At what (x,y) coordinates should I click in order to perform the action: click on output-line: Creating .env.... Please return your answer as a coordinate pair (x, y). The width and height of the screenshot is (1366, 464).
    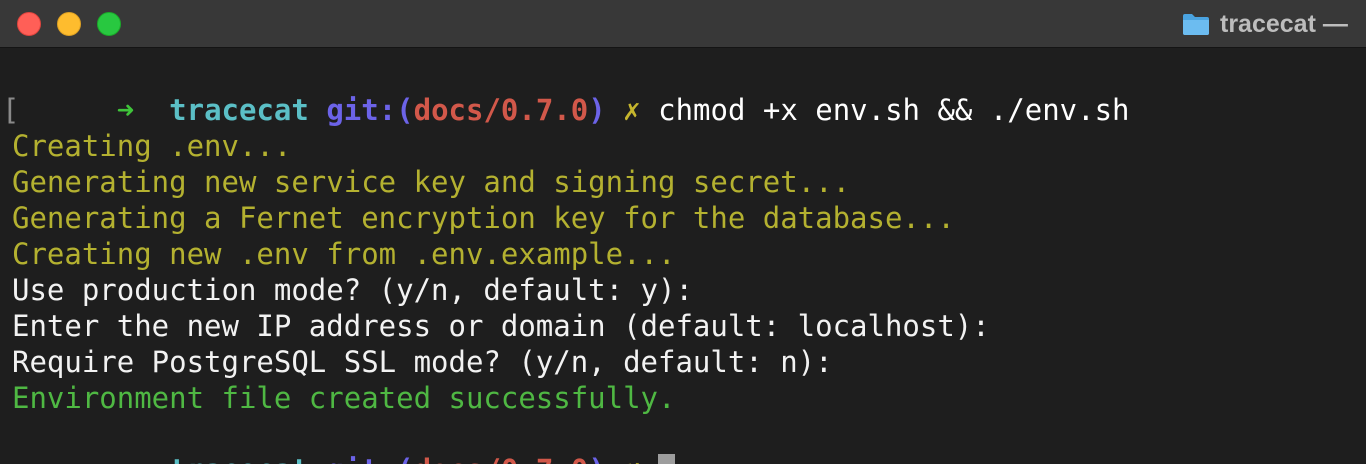
    Looking at the image, I should click on (152, 146).